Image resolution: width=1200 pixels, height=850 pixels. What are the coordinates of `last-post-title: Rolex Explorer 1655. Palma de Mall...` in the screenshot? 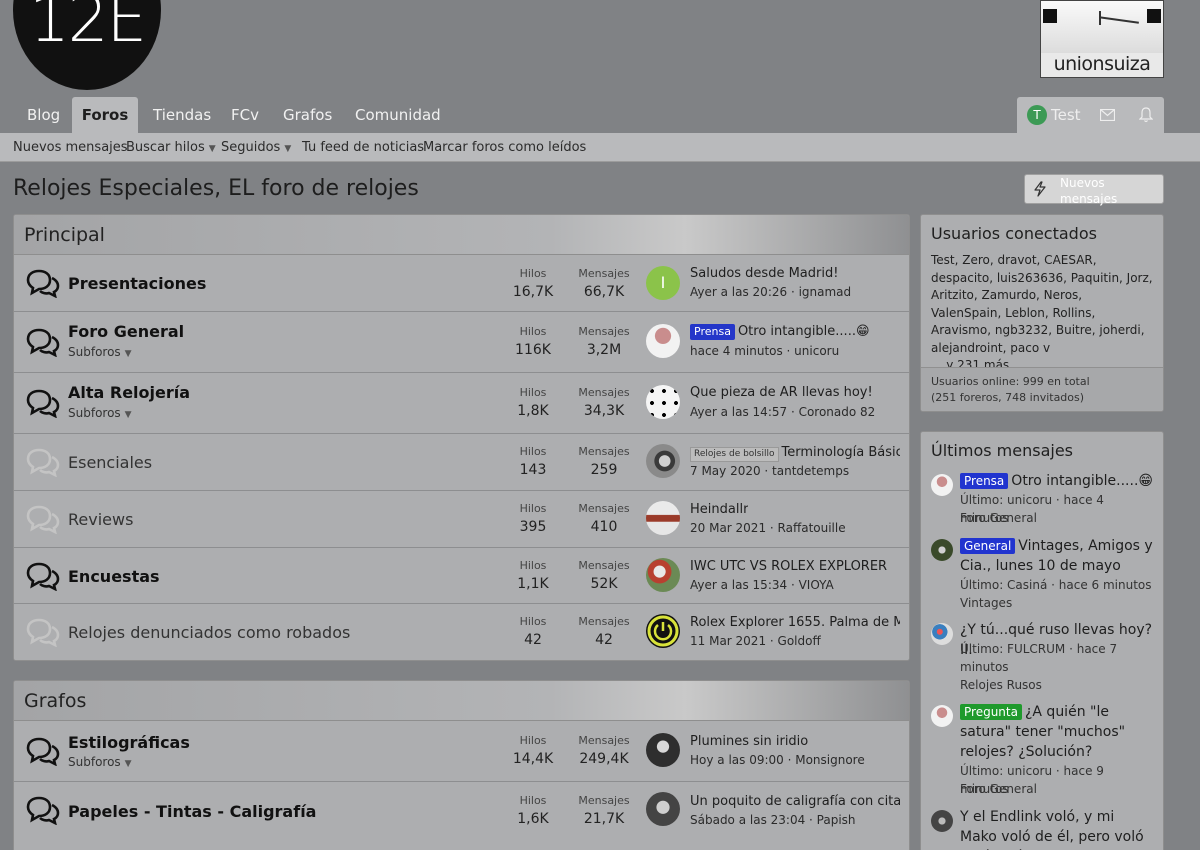 It's located at (795, 622).